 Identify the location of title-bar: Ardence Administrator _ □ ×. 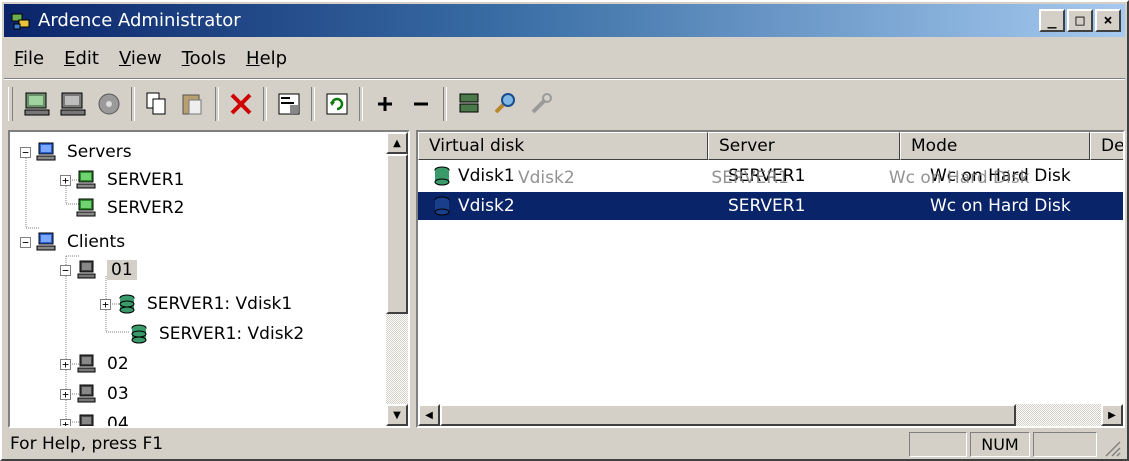
(564, 20).